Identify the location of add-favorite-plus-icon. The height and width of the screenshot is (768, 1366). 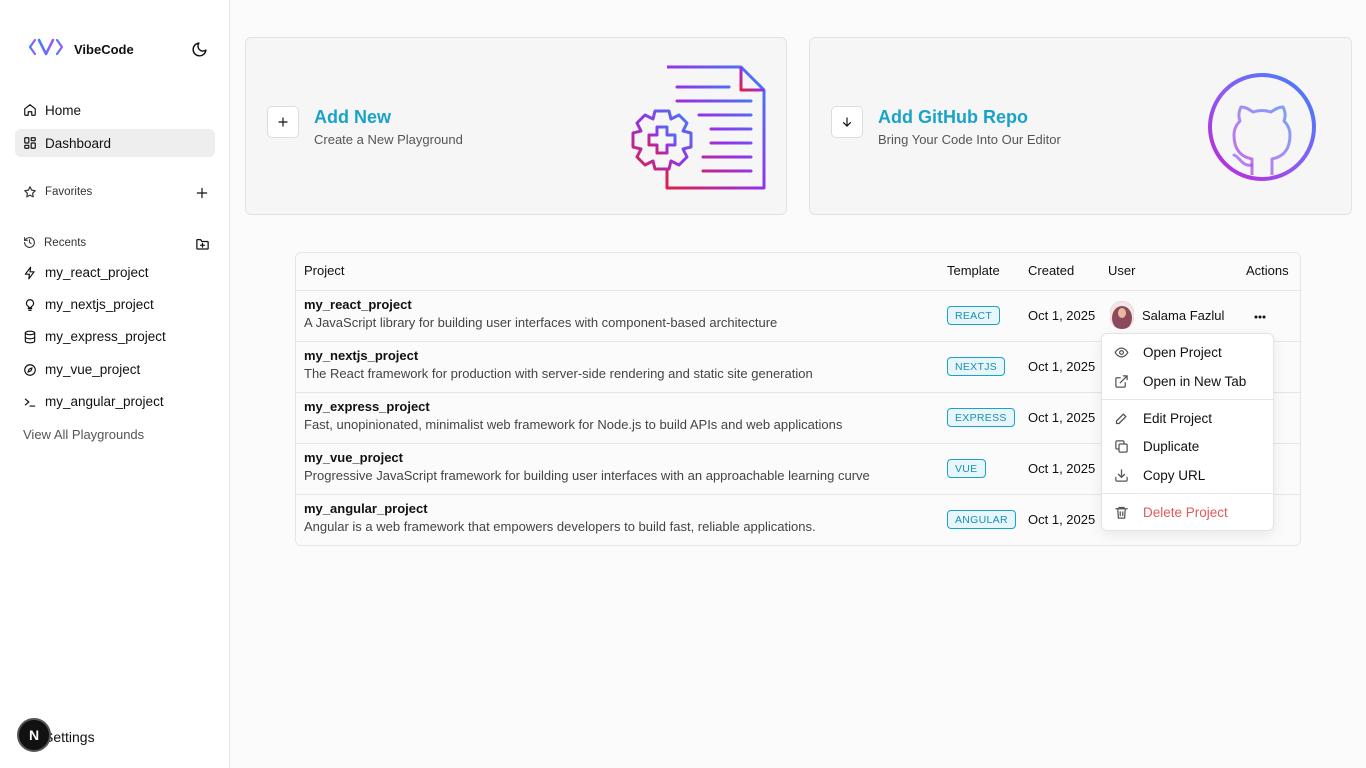
(202, 193).